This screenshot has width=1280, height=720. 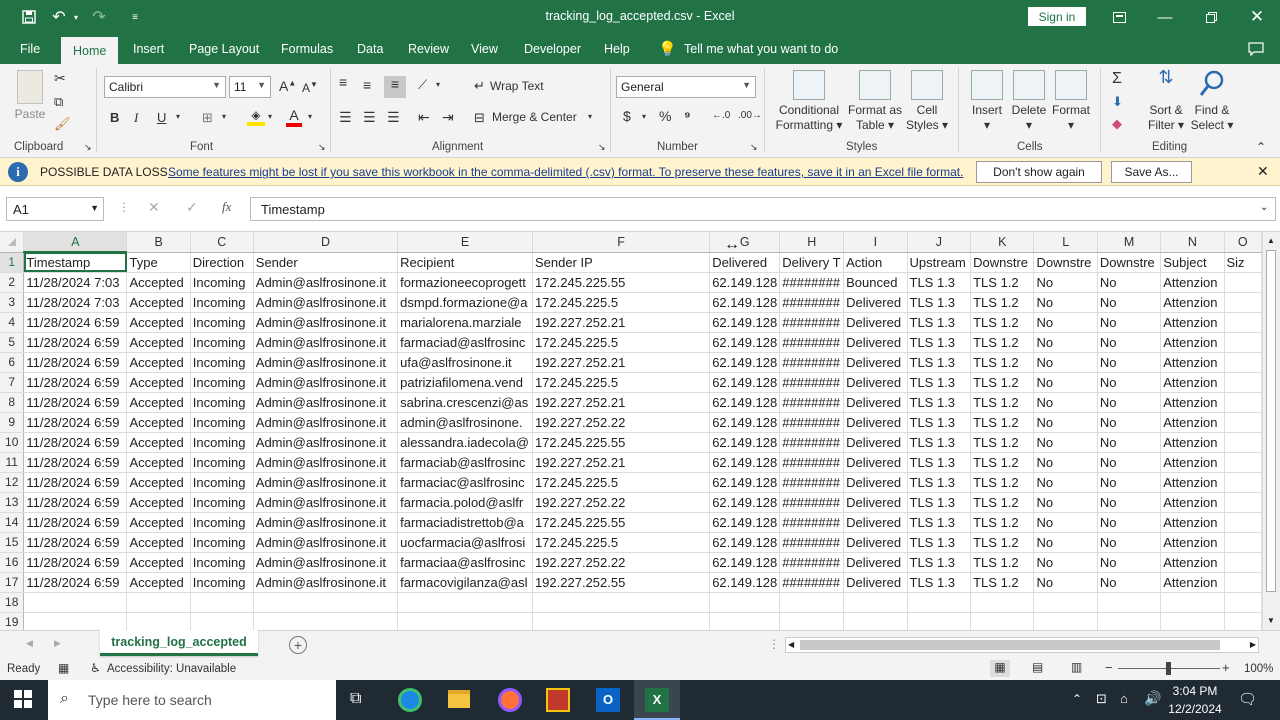 What do you see at coordinates (510, 700) in the screenshot?
I see `firefox-icon` at bounding box center [510, 700].